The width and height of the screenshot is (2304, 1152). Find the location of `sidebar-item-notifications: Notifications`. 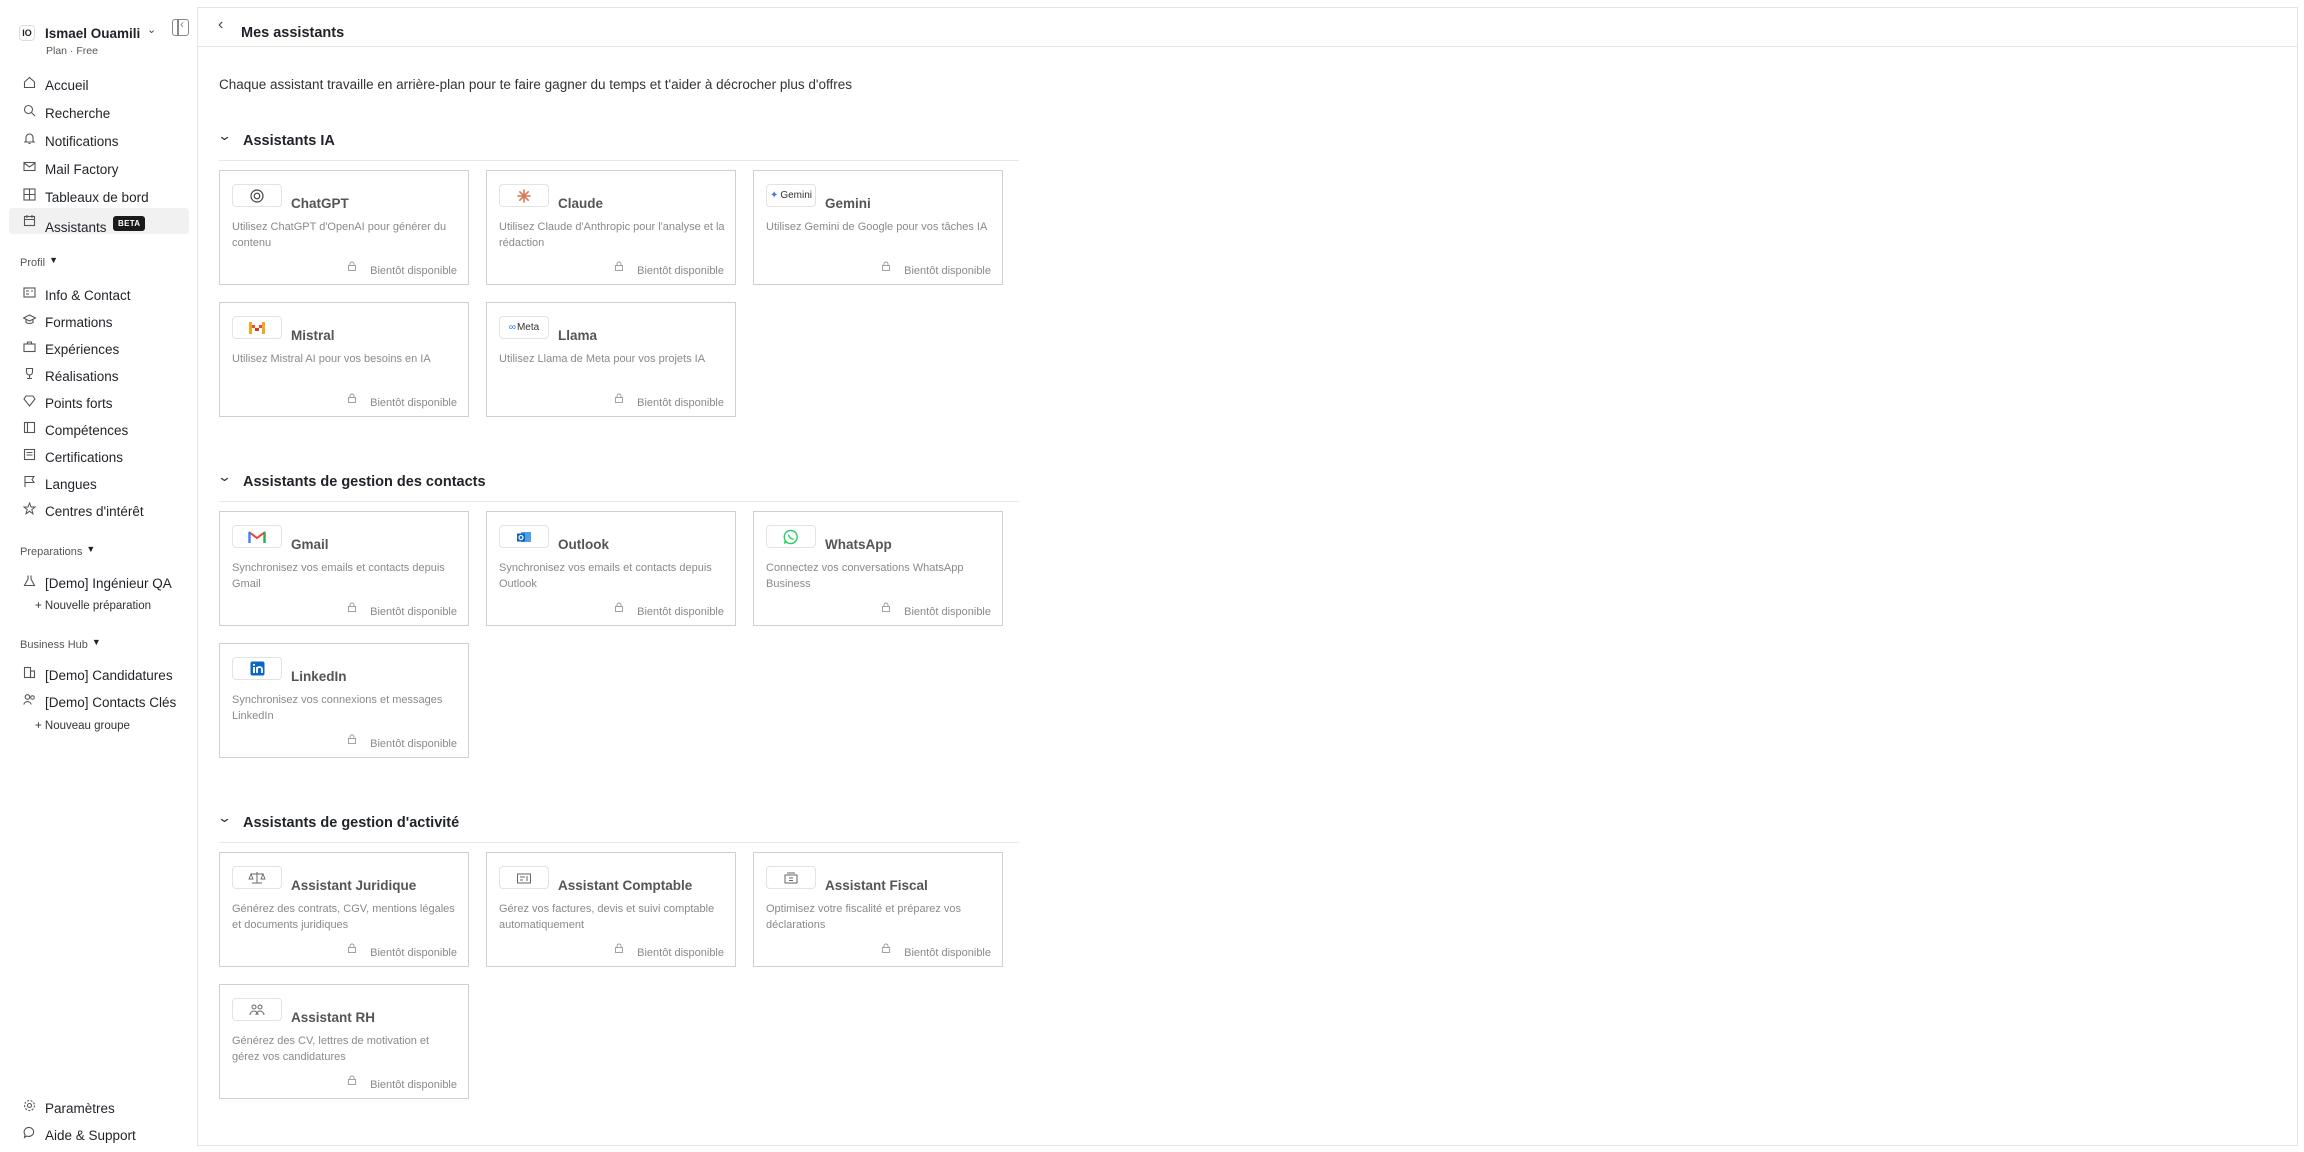

sidebar-item-notifications: Notifications is located at coordinates (99, 141).